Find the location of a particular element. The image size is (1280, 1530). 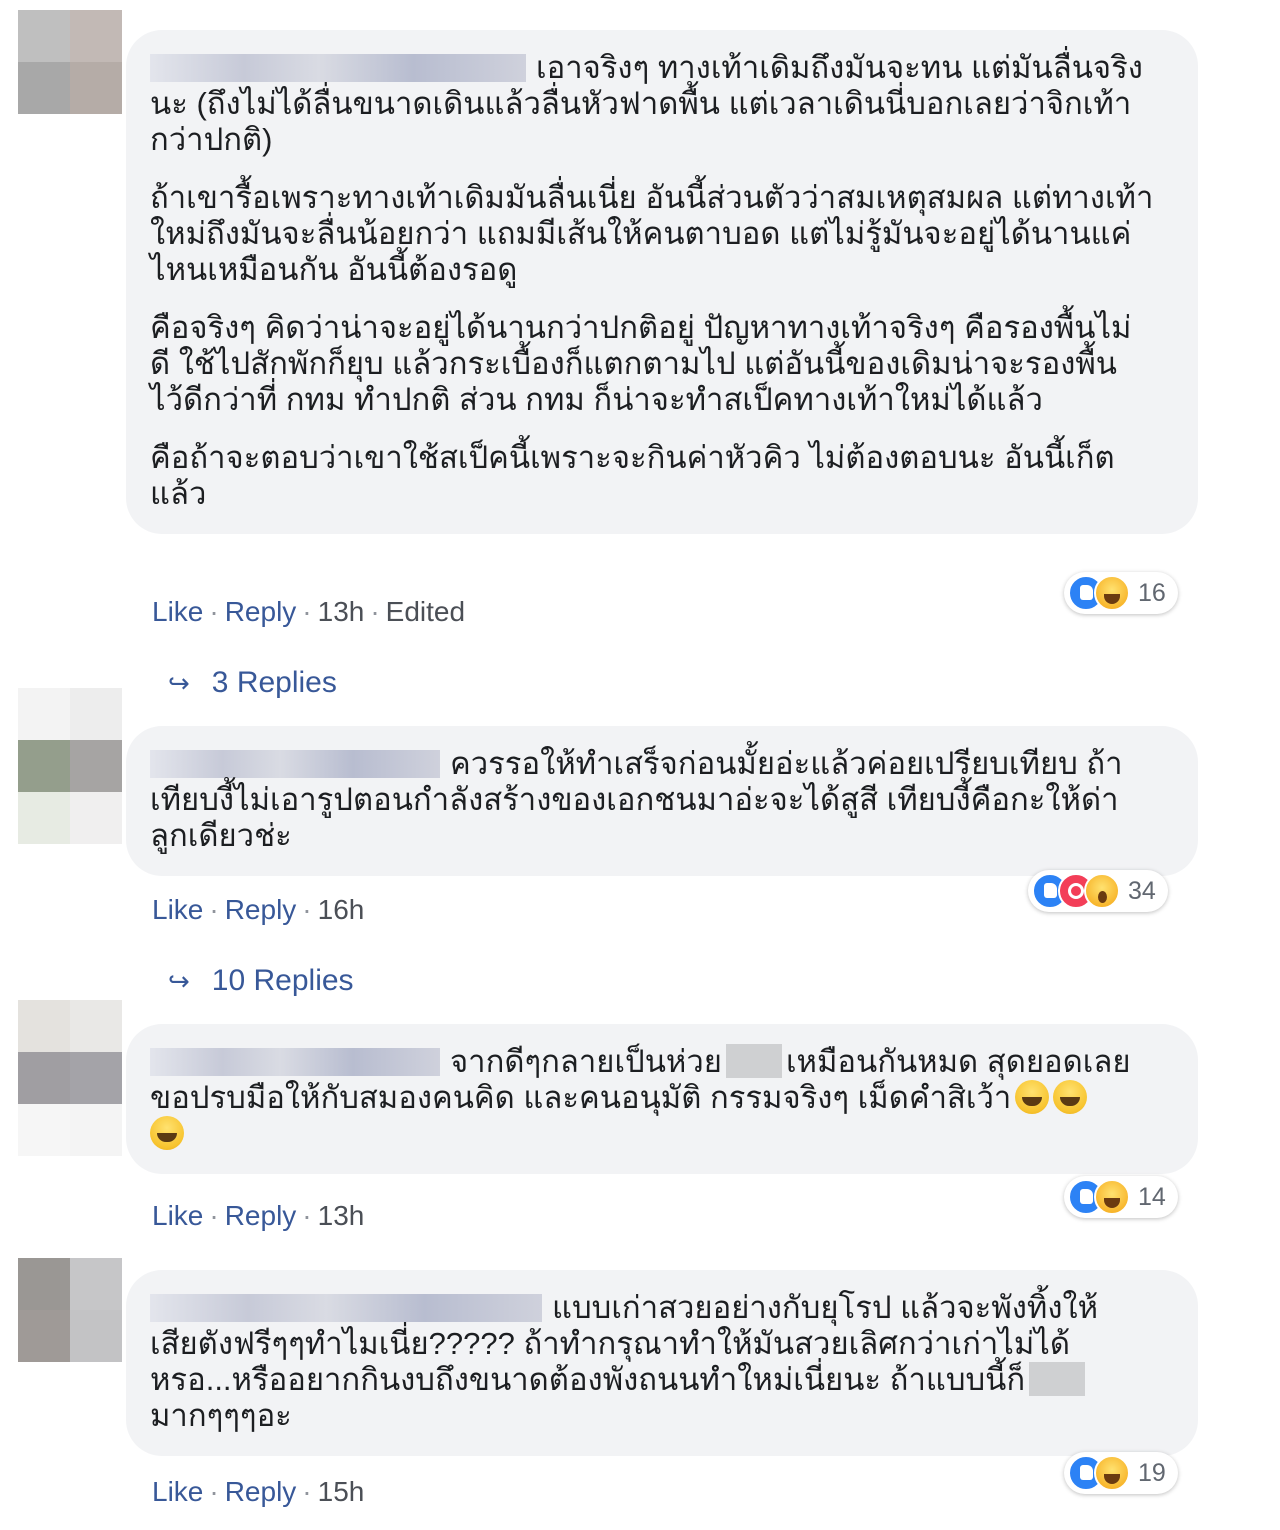

reaction-summary: 14 is located at coordinates (1121, 1197).